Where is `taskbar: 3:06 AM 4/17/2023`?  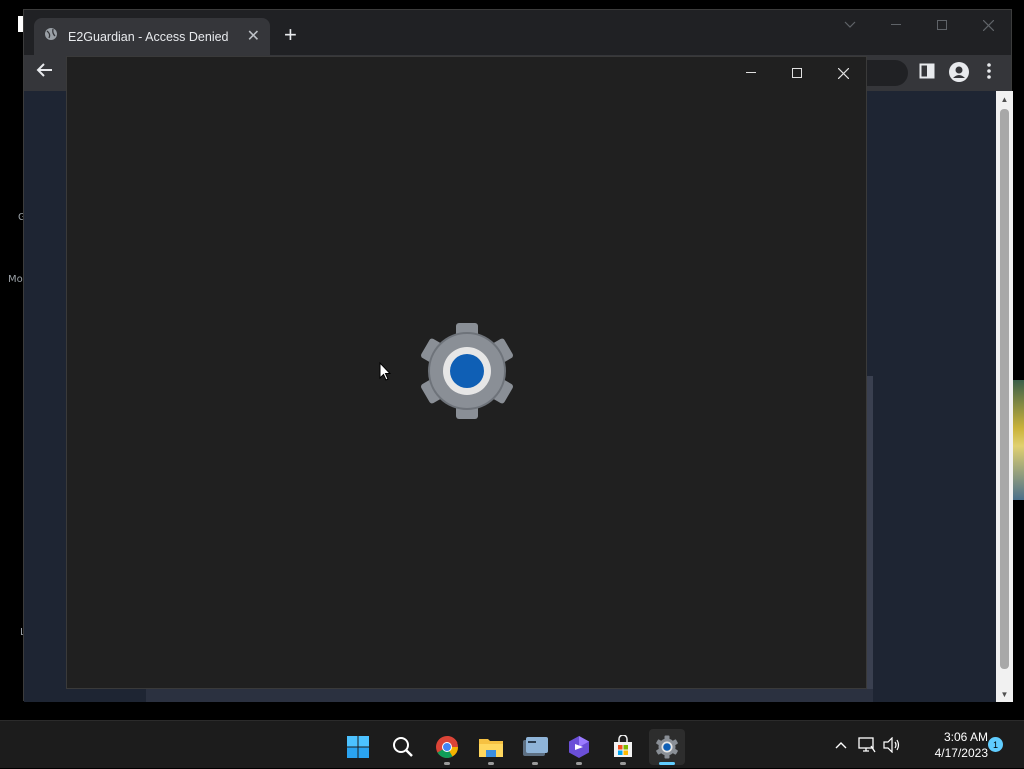
taskbar: 3:06 AM 4/17/2023 is located at coordinates (512, 744).